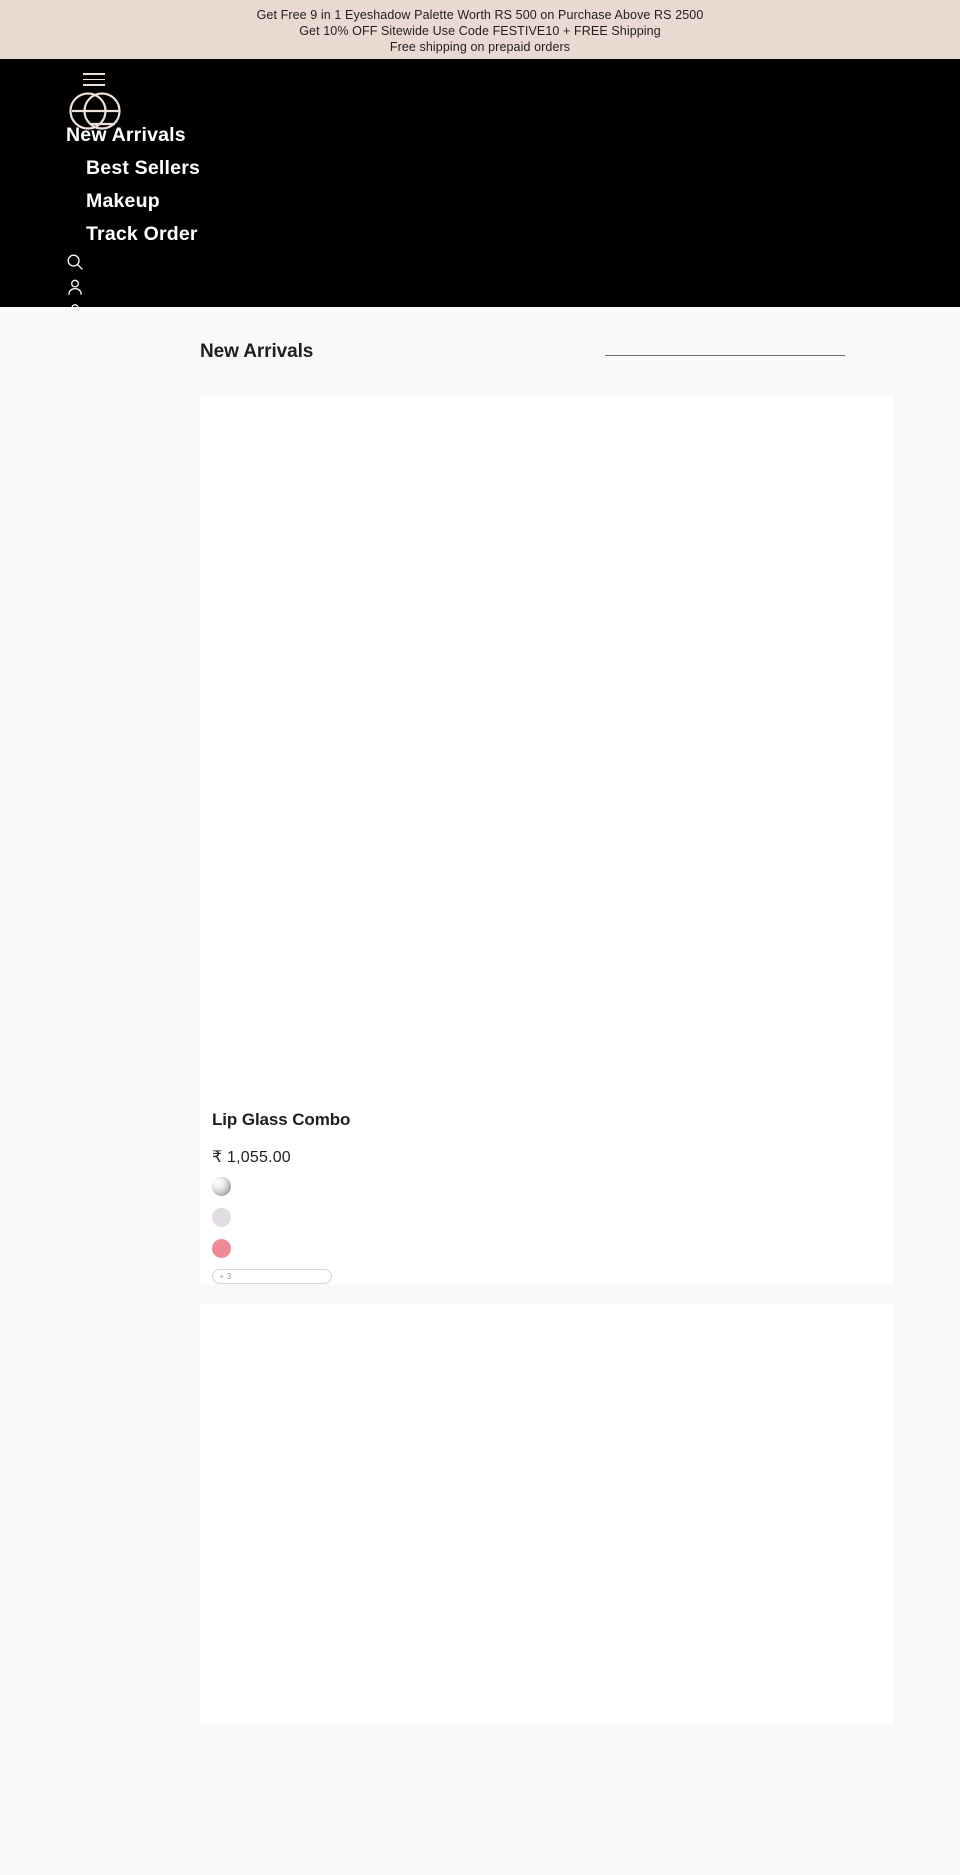  I want to click on swatch-rose, so click(221, 1248).